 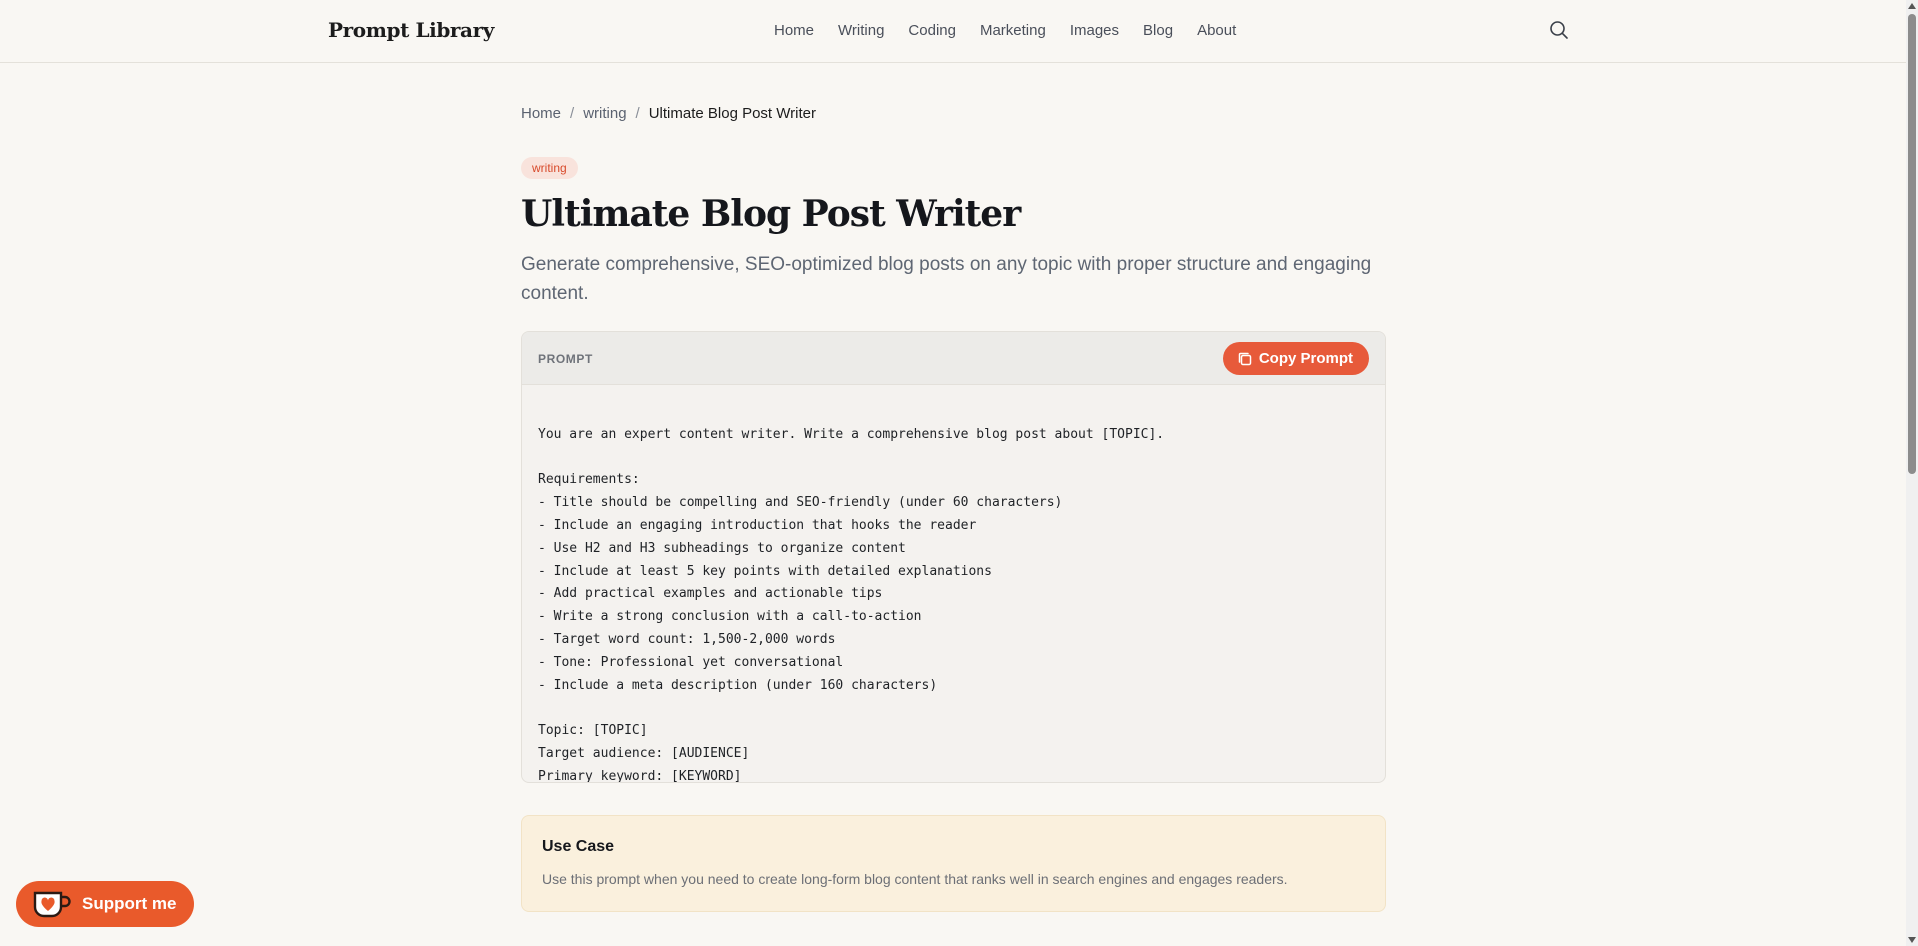 What do you see at coordinates (644, 753) in the screenshot?
I see `prompt-line: Target audience: [AUDIENCE]` at bounding box center [644, 753].